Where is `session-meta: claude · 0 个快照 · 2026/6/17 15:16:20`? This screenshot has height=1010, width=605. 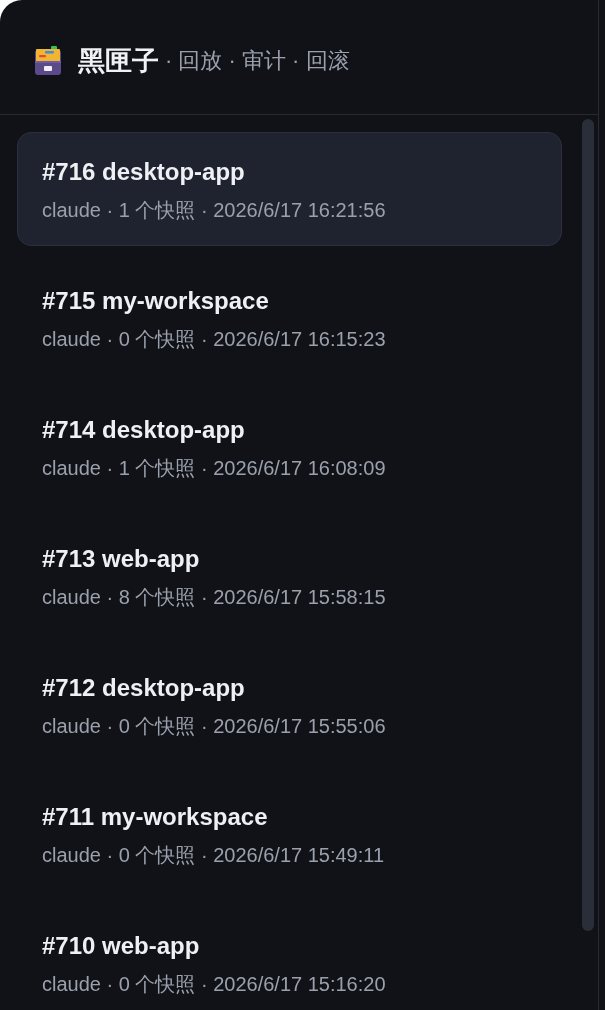 session-meta: claude · 0 个快照 · 2026/6/17 15:16:20 is located at coordinates (214, 984).